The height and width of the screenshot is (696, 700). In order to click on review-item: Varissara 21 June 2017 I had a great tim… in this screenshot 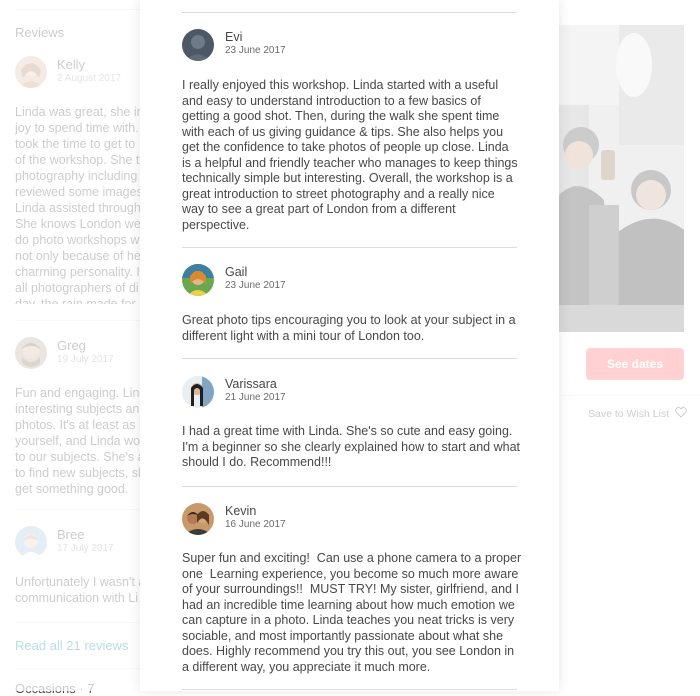, I will do `click(351, 426)`.